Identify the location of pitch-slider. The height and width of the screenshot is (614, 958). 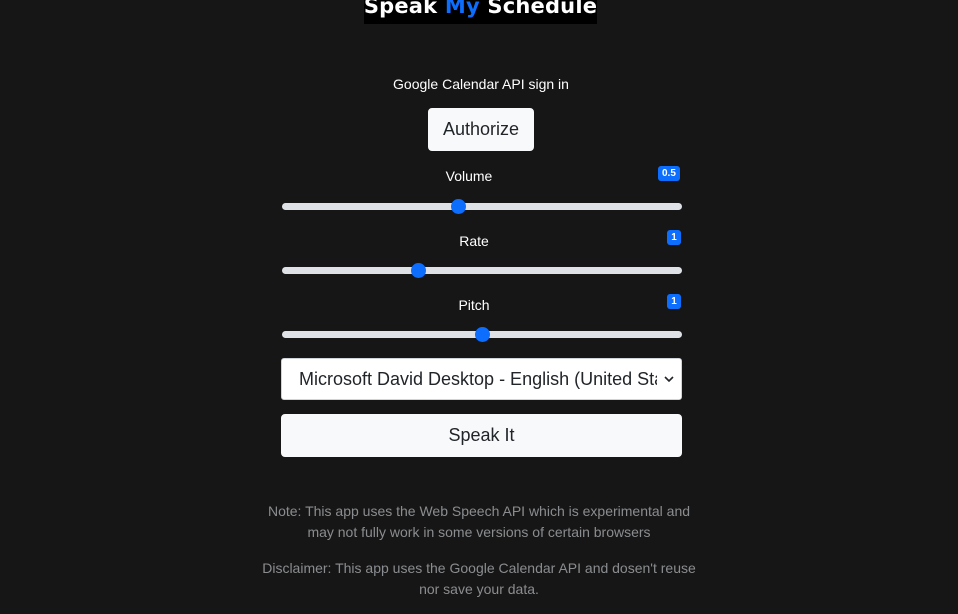
(482, 334).